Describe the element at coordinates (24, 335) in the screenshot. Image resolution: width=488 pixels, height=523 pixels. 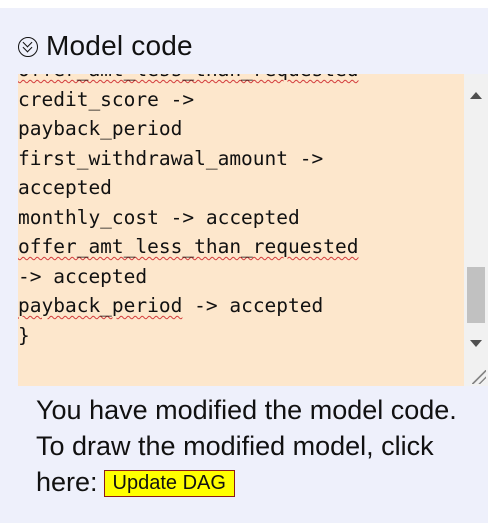
I see `code-token: }` at that location.